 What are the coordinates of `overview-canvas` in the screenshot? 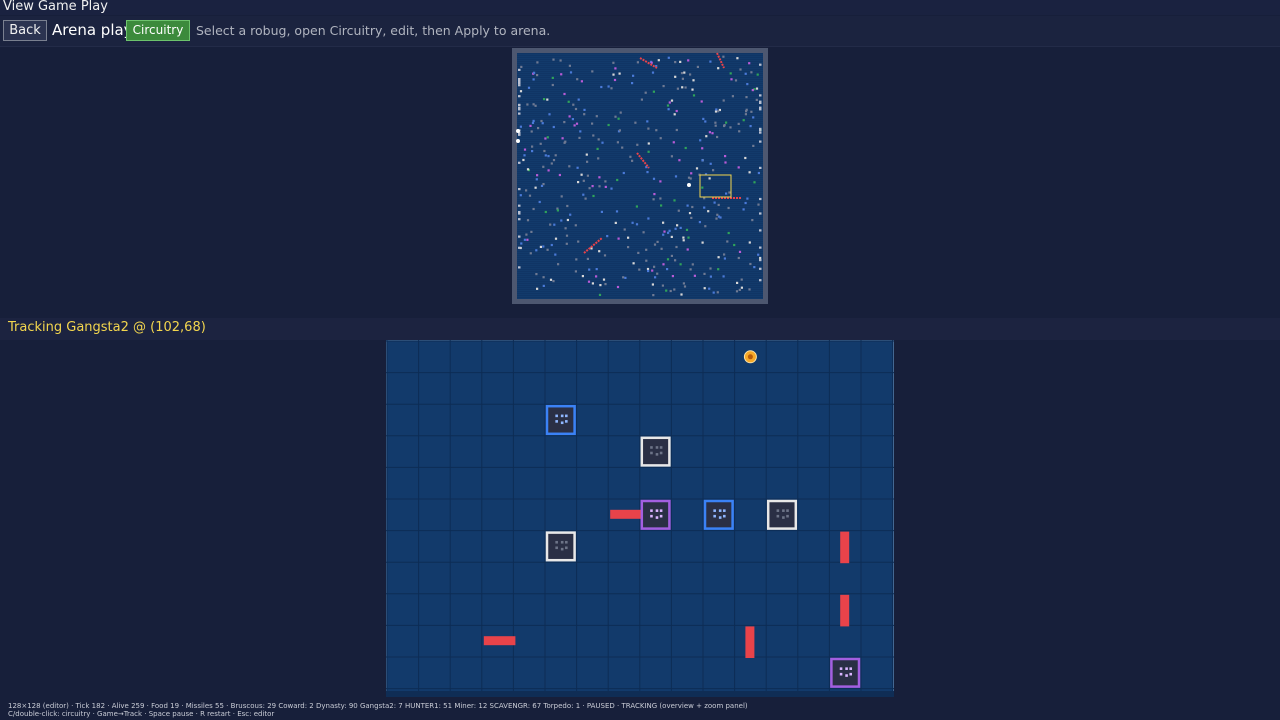 It's located at (640, 176).